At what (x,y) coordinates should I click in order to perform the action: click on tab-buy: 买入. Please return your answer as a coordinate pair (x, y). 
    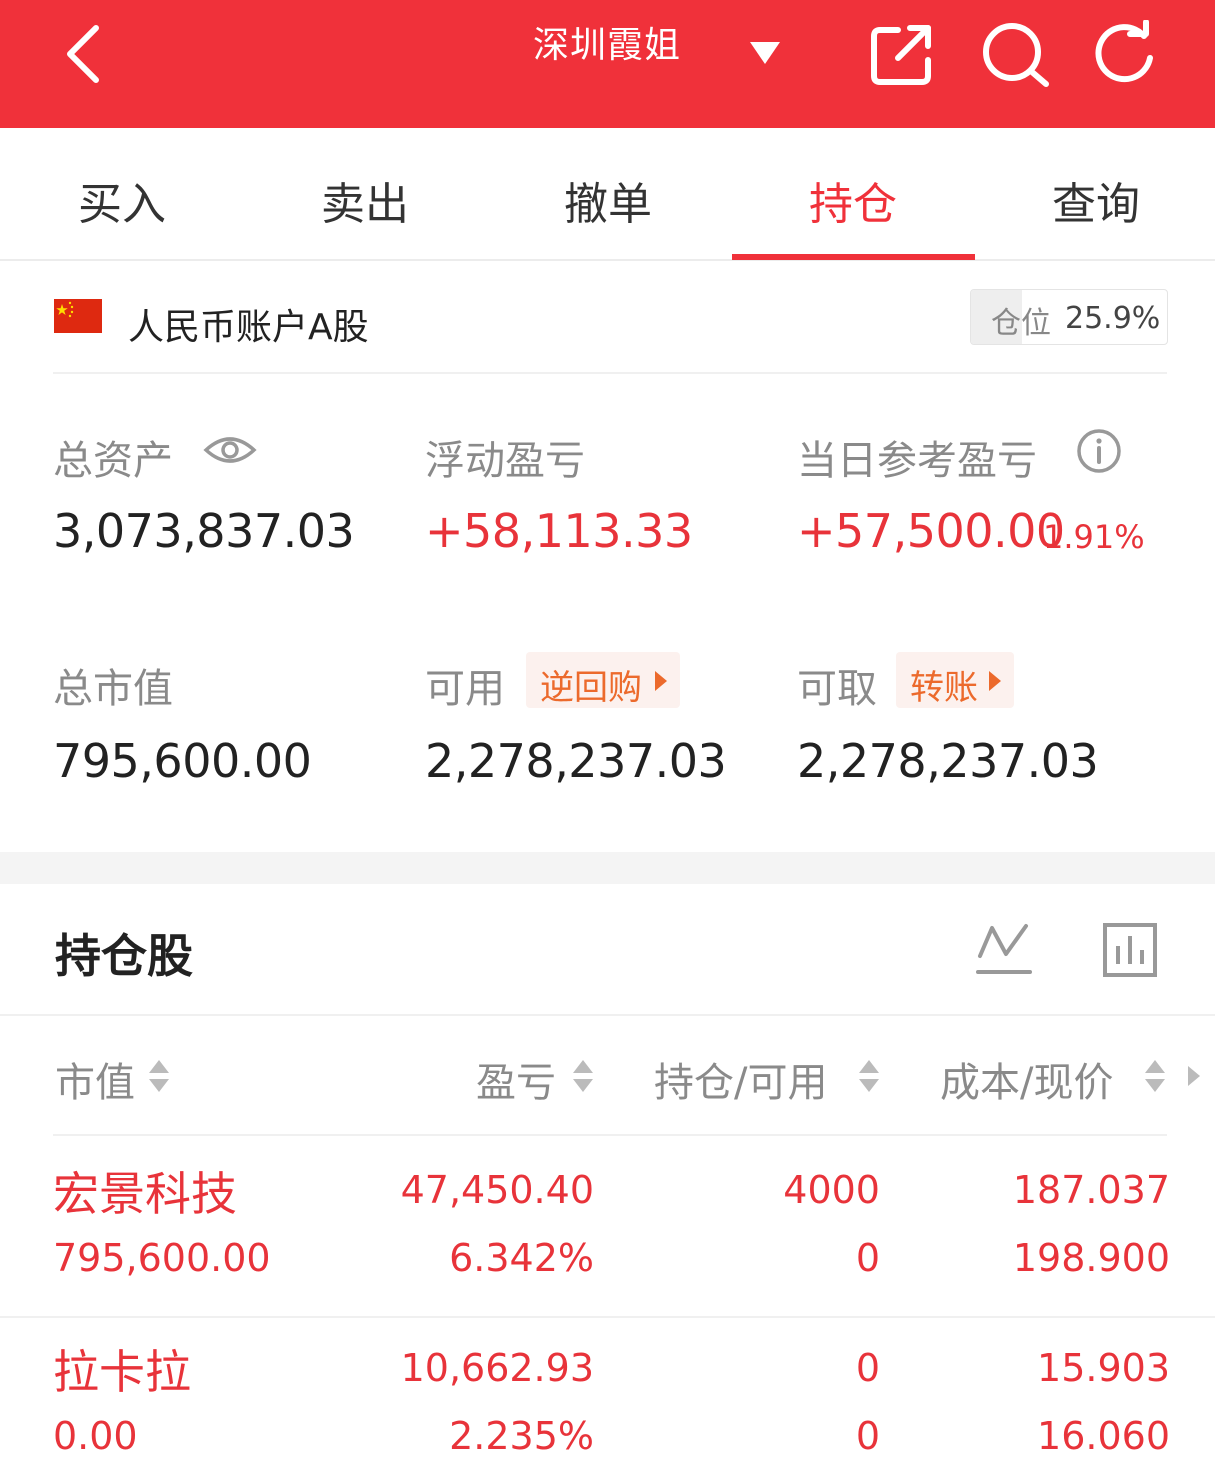
    Looking at the image, I should click on (122, 200).